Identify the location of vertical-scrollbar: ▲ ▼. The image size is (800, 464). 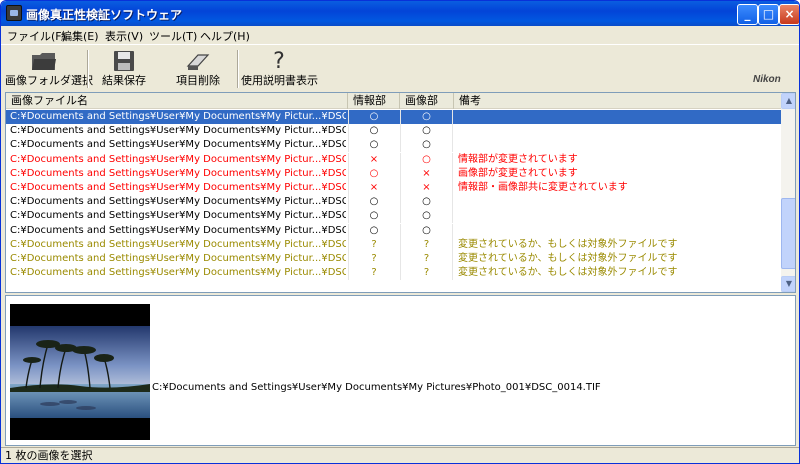
(788, 192).